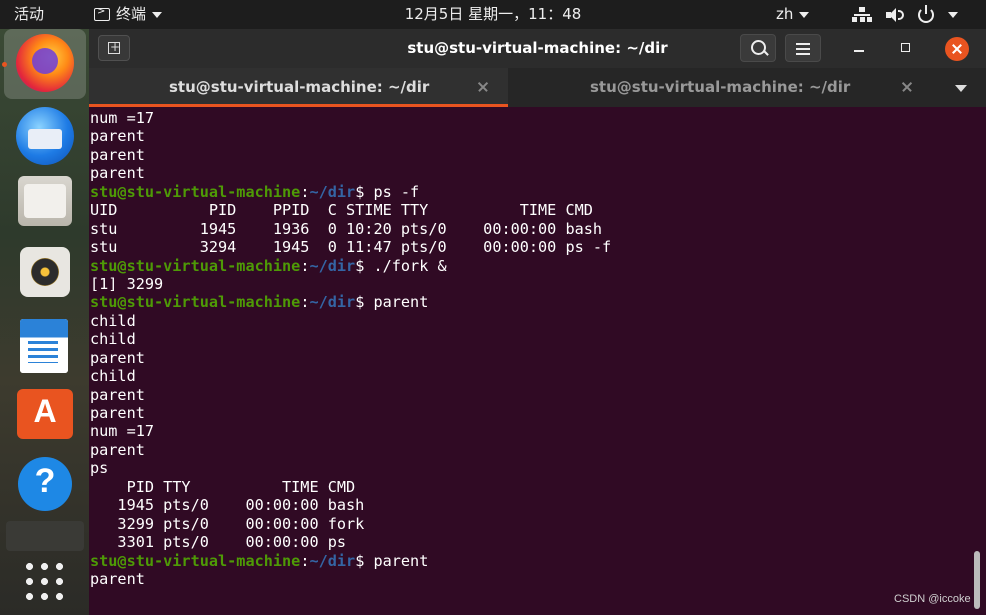  I want to click on window-headerbar: stu@stu-virtual-machine: ~/dir, so click(537, 48).